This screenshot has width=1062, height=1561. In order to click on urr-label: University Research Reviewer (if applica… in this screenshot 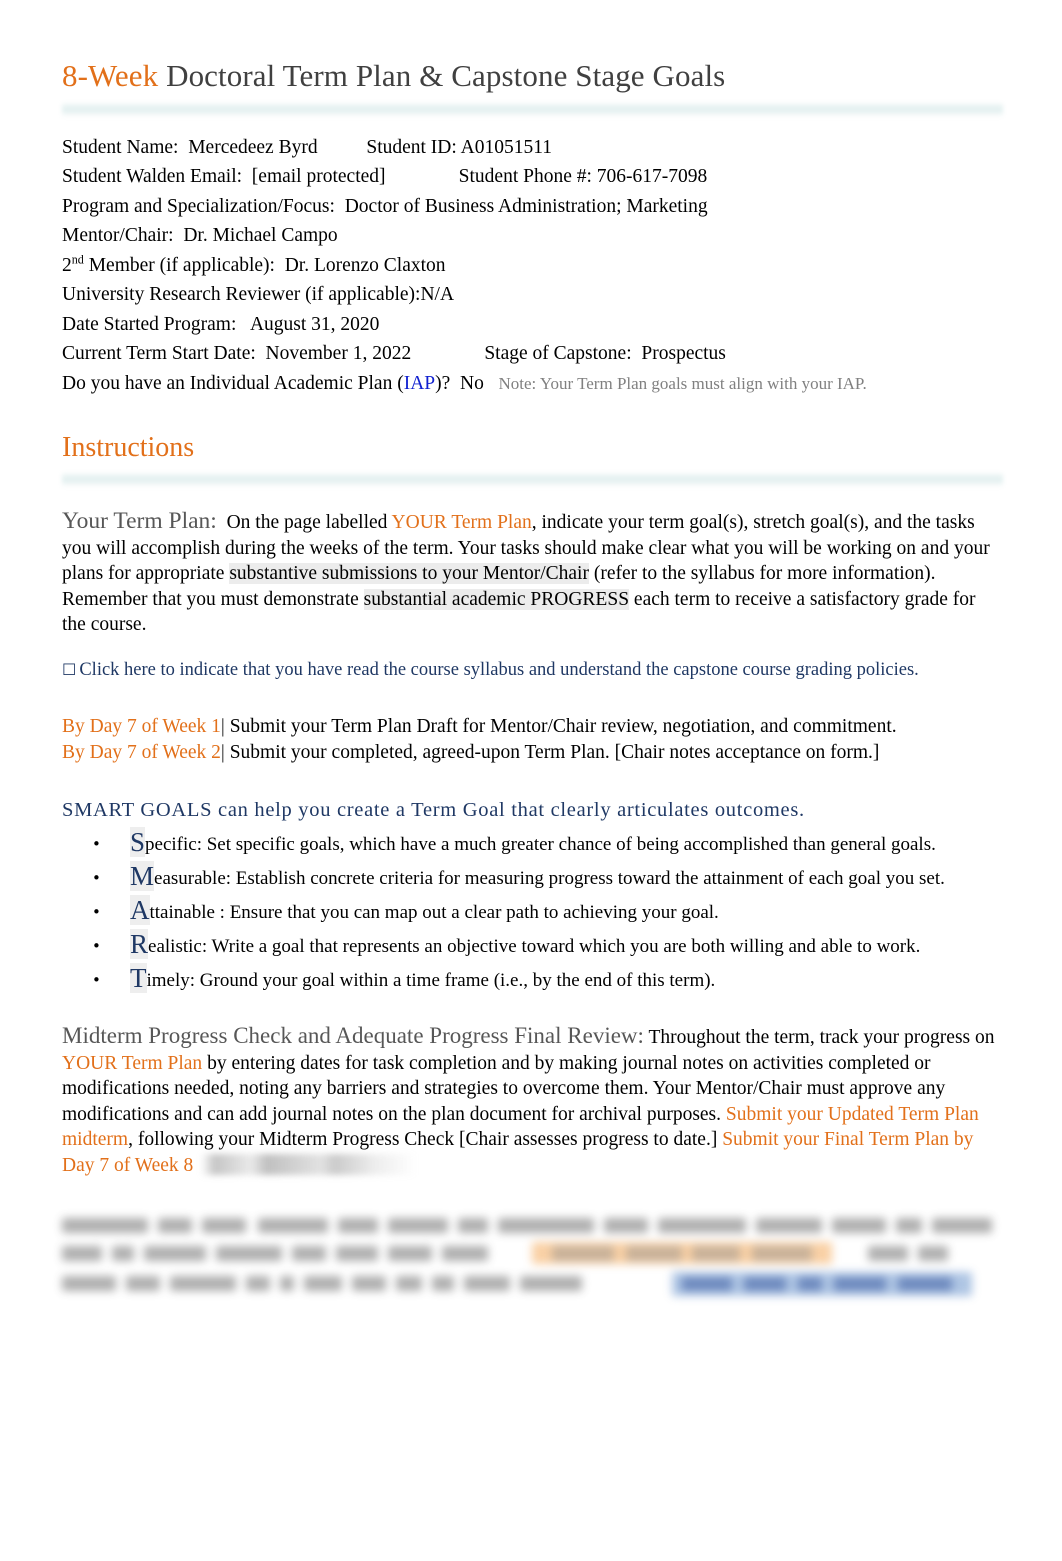, I will do `click(241, 295)`.